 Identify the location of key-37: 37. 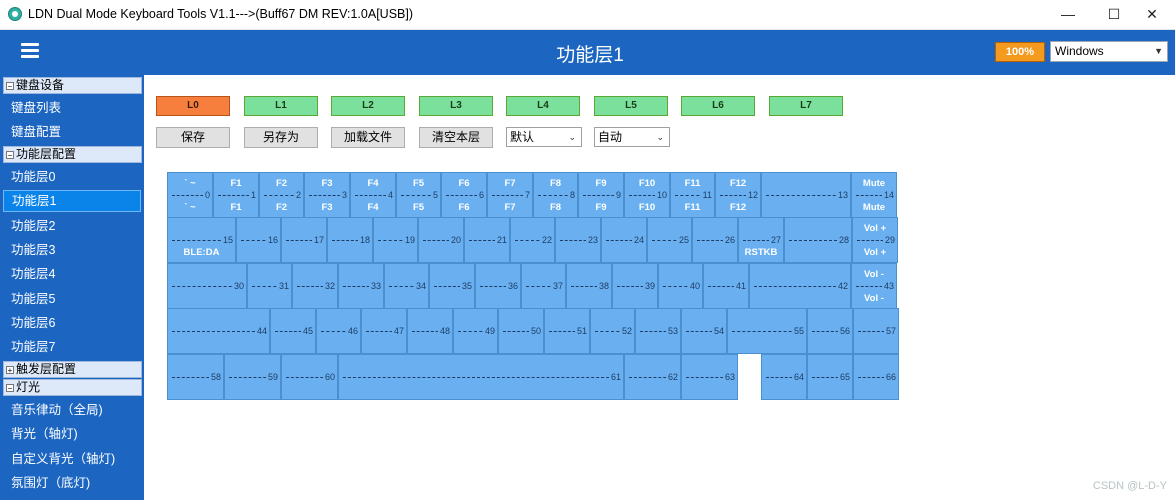
(543, 286).